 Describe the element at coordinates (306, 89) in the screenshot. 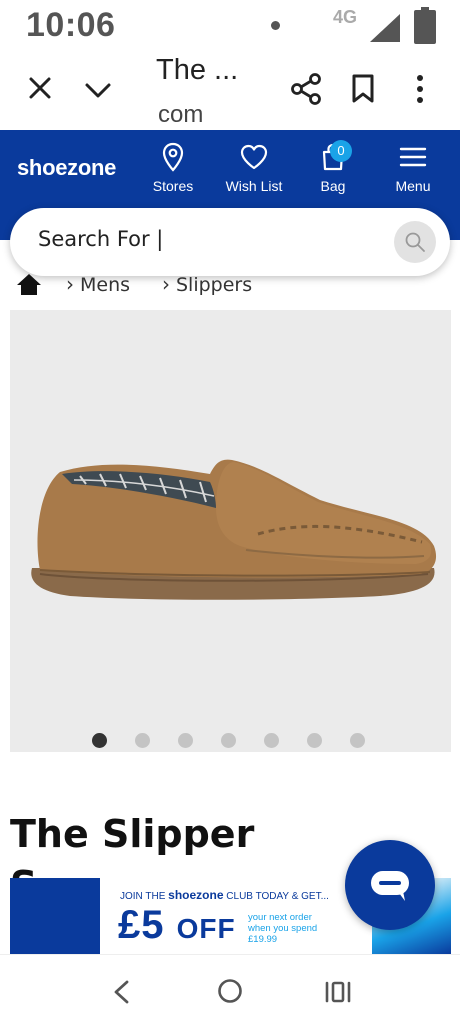

I see `share-icon` at that location.